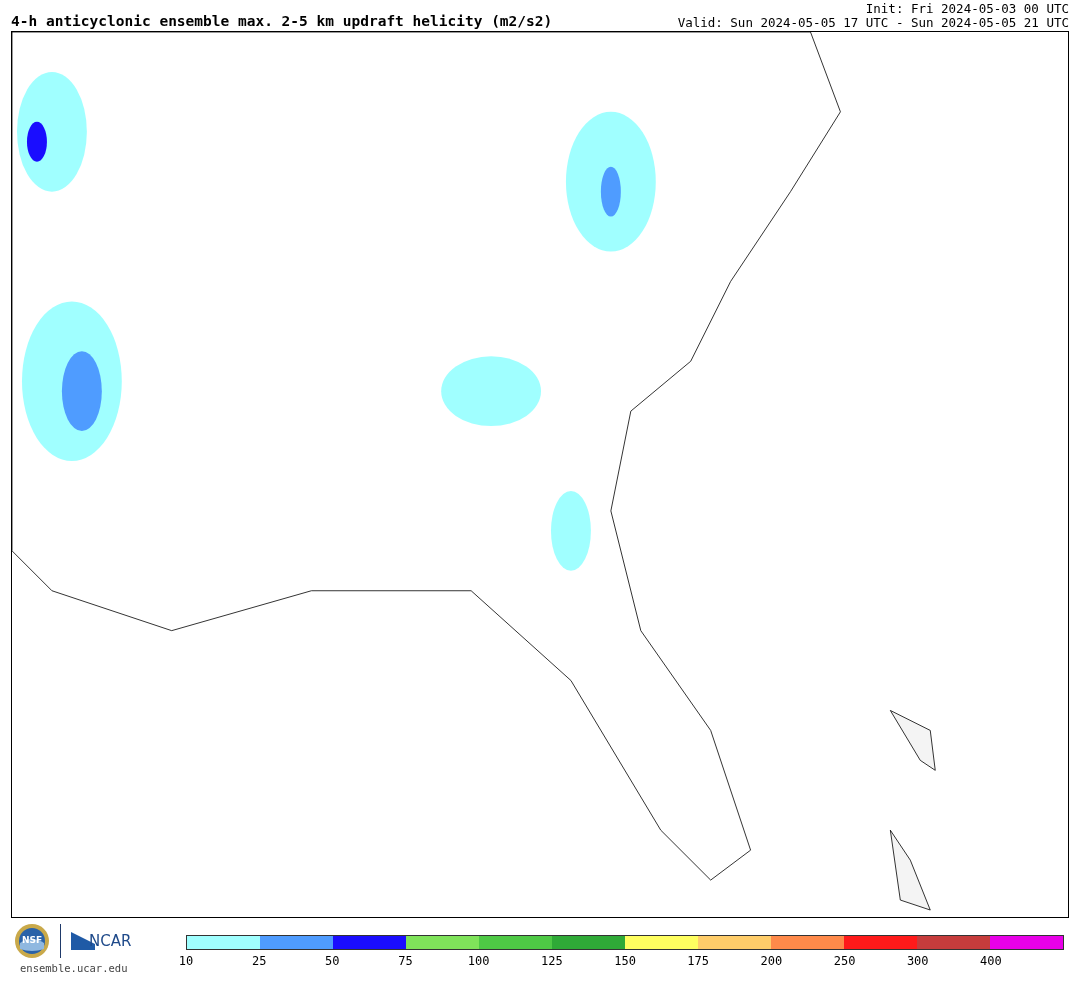 The image size is (1080, 988). I want to click on scale-label: 100, so click(478, 961).